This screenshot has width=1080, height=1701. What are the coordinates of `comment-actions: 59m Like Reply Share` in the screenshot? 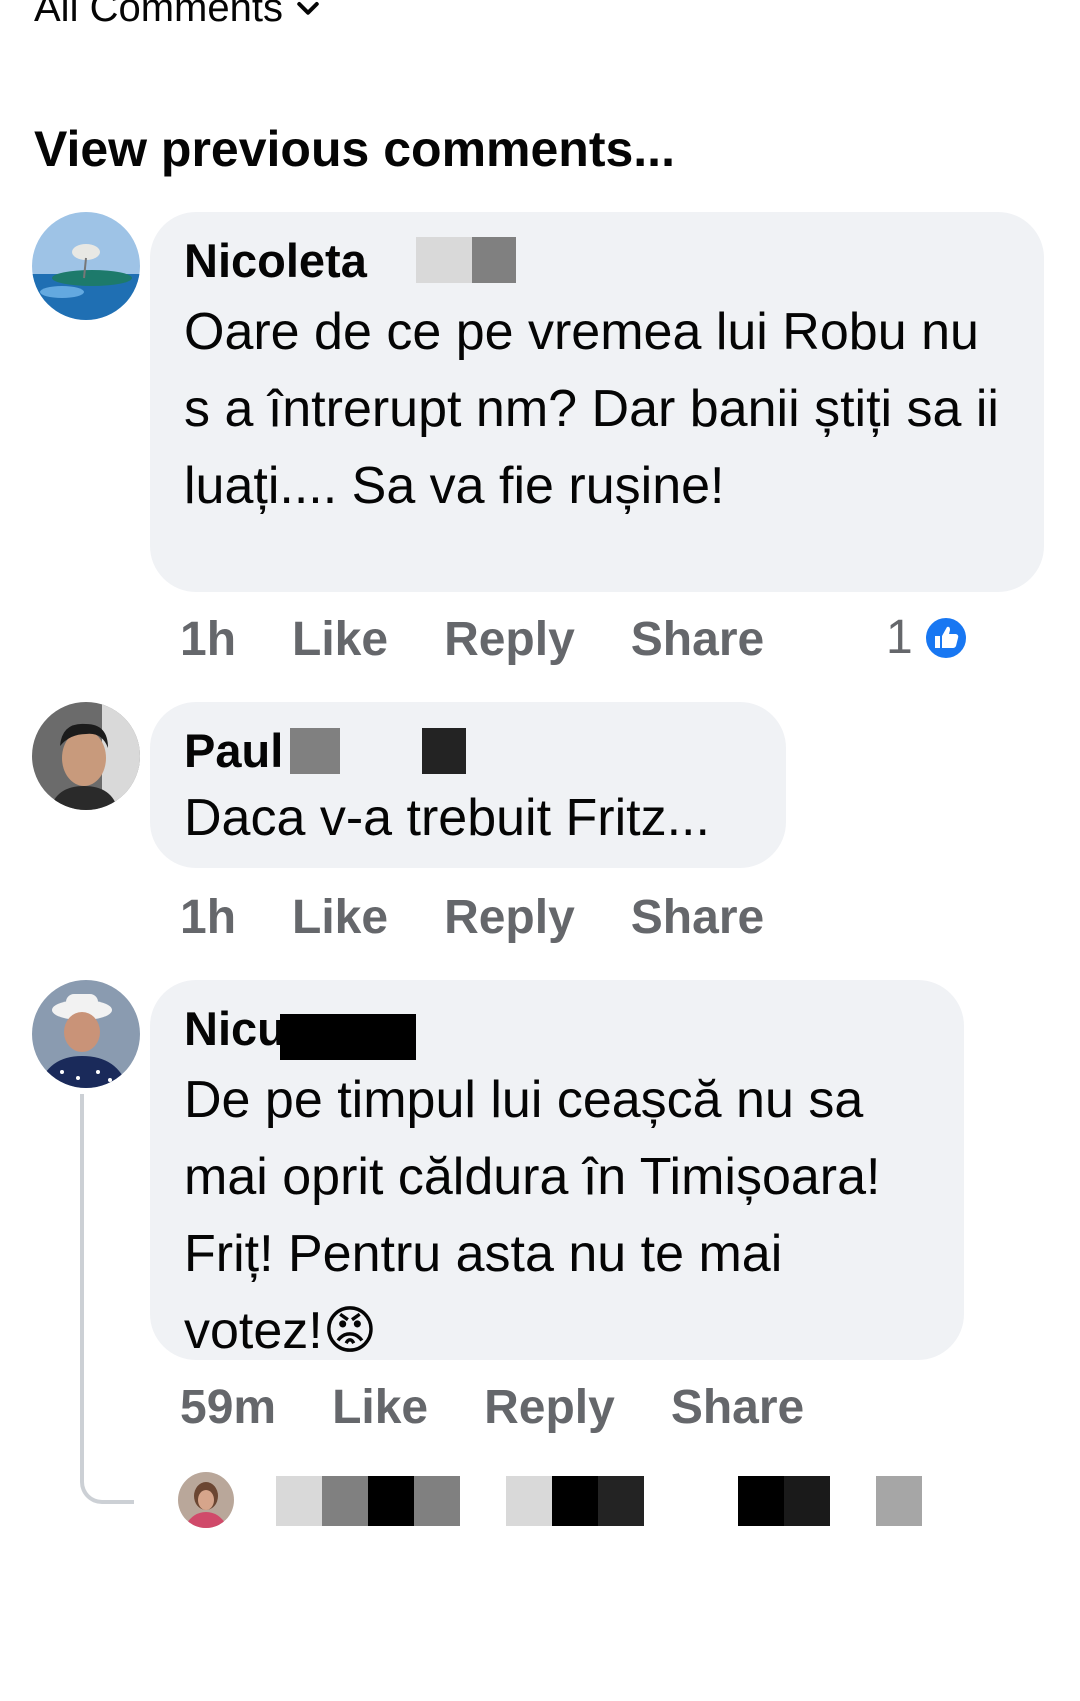 It's located at (520, 1407).